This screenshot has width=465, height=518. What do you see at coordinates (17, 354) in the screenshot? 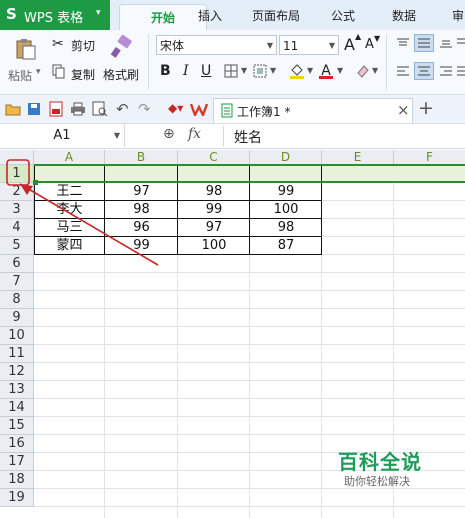
I see `row-header-11: 11` at bounding box center [17, 354].